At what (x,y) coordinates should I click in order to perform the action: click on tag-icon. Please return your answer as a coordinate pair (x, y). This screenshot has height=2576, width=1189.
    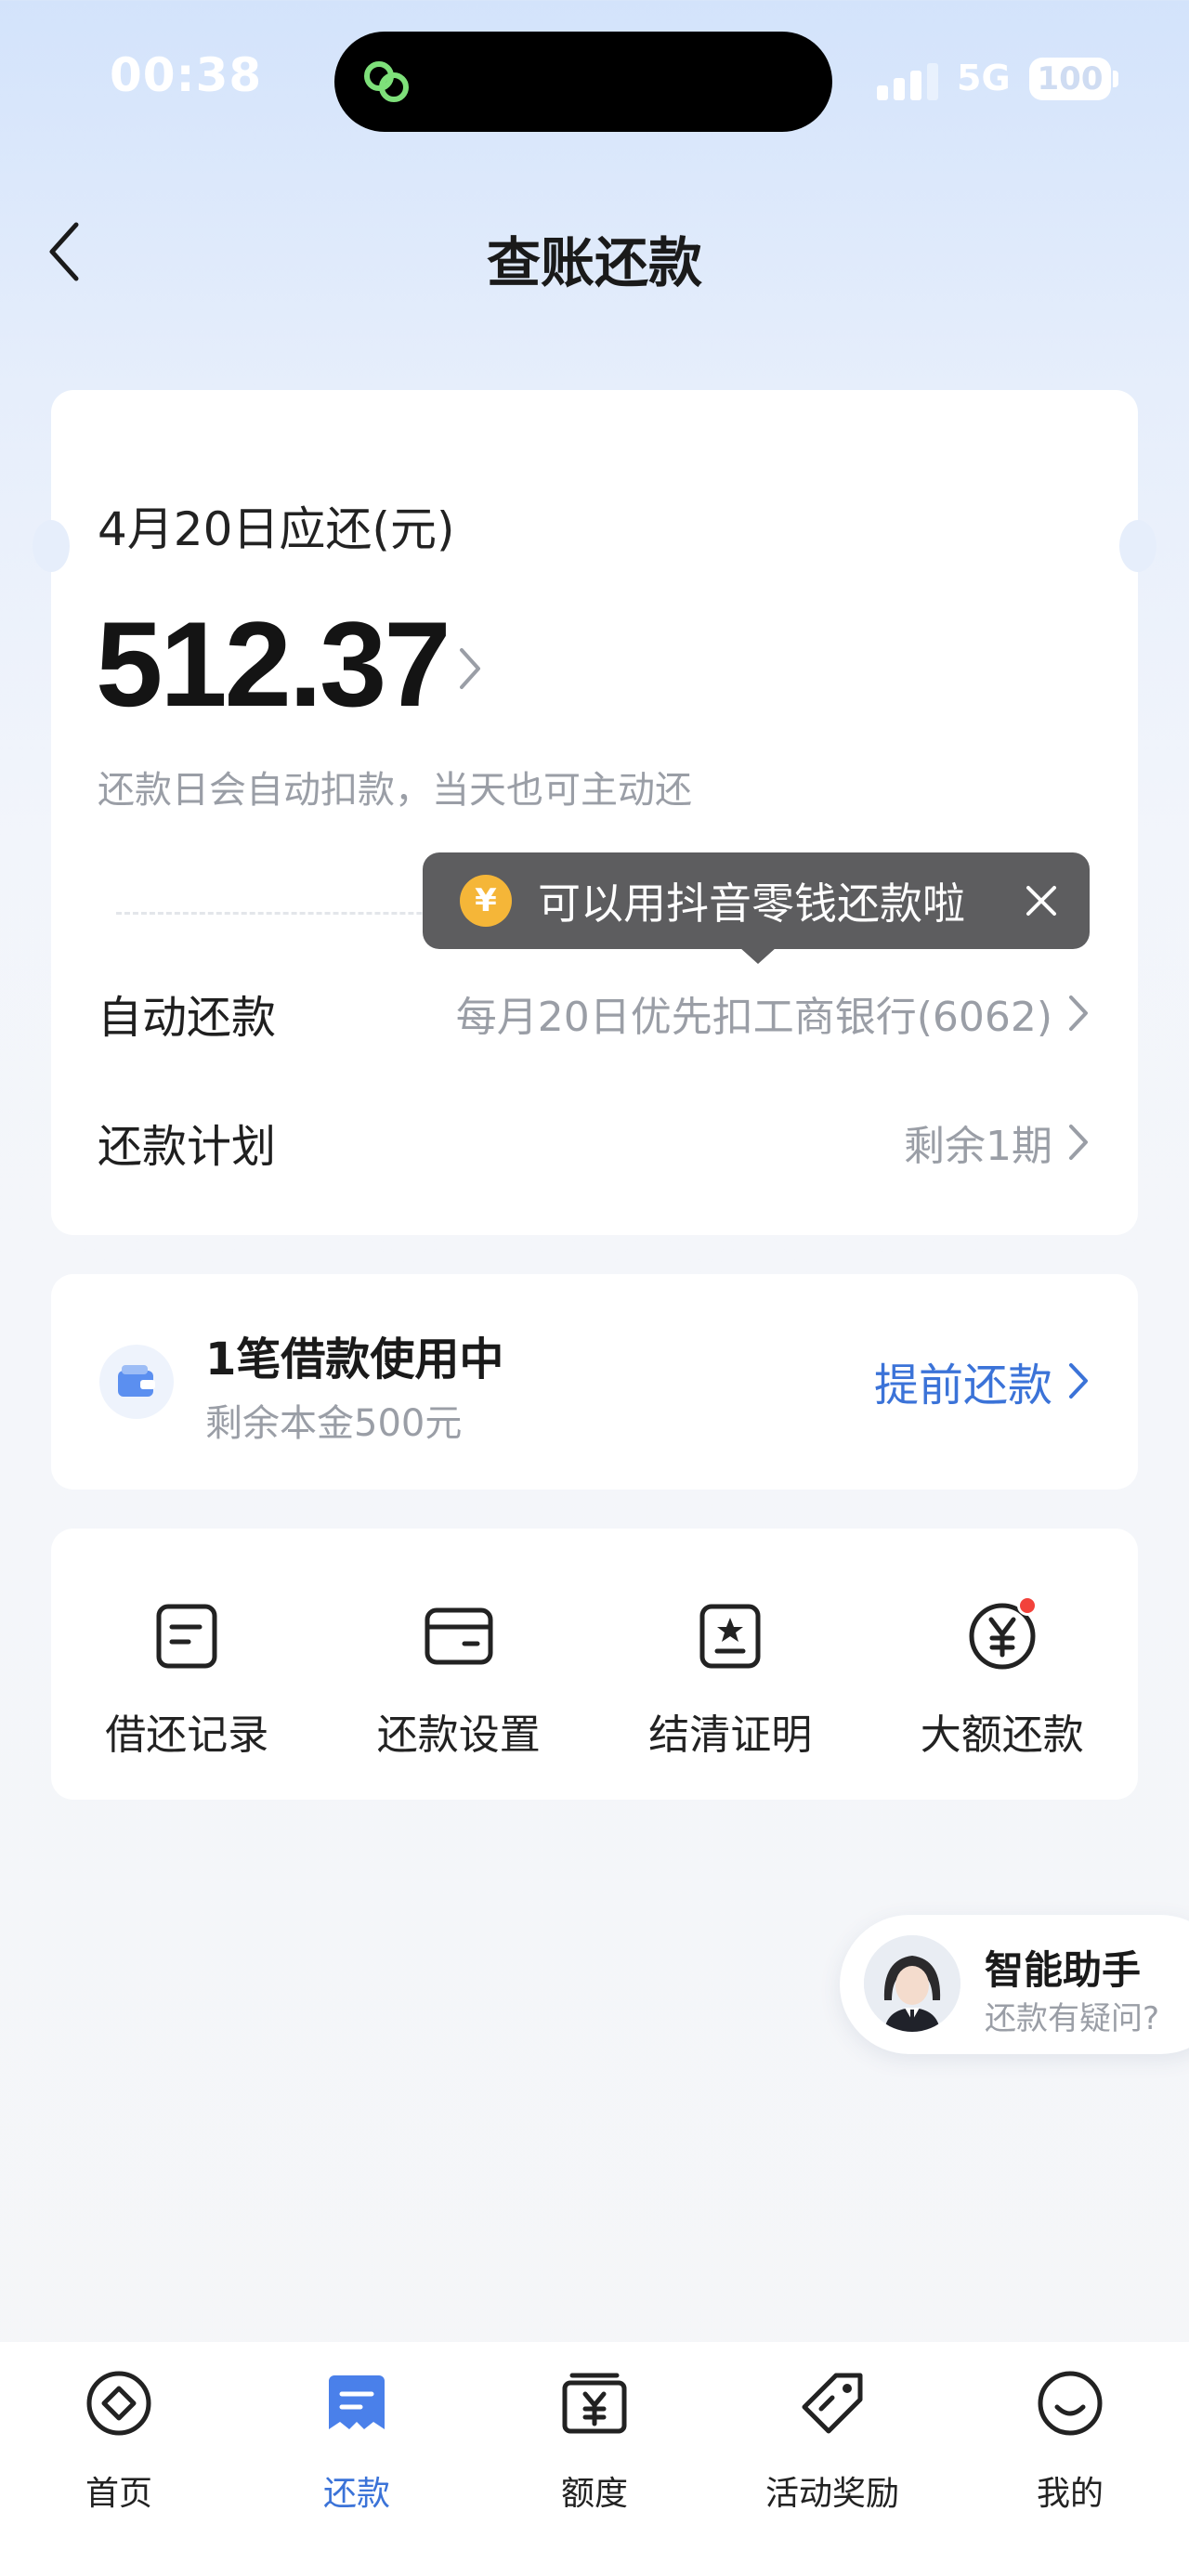
    Looking at the image, I should click on (832, 2403).